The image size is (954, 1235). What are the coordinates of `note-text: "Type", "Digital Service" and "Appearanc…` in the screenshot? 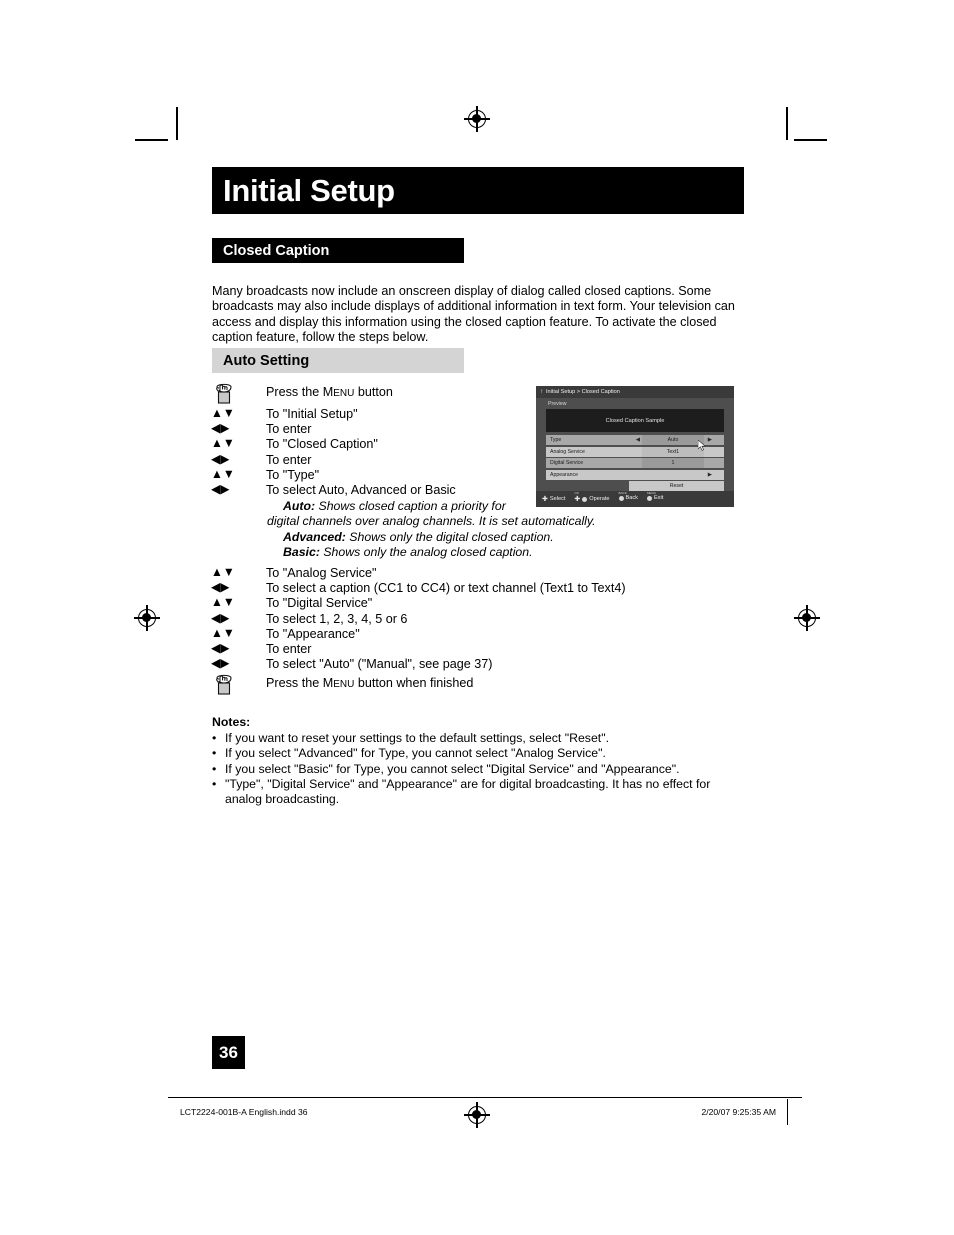 It's located at (468, 783).